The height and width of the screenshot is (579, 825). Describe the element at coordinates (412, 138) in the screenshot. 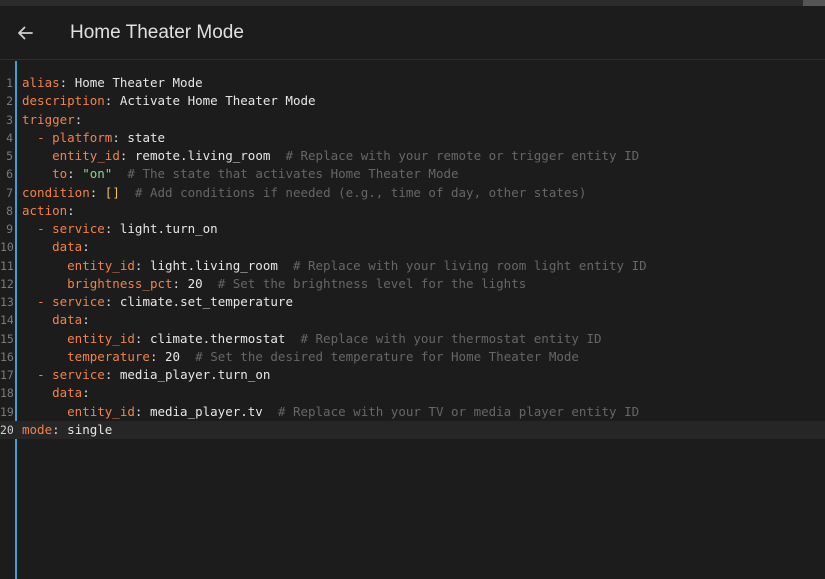

I see `code-line: 4 - platform: state` at that location.